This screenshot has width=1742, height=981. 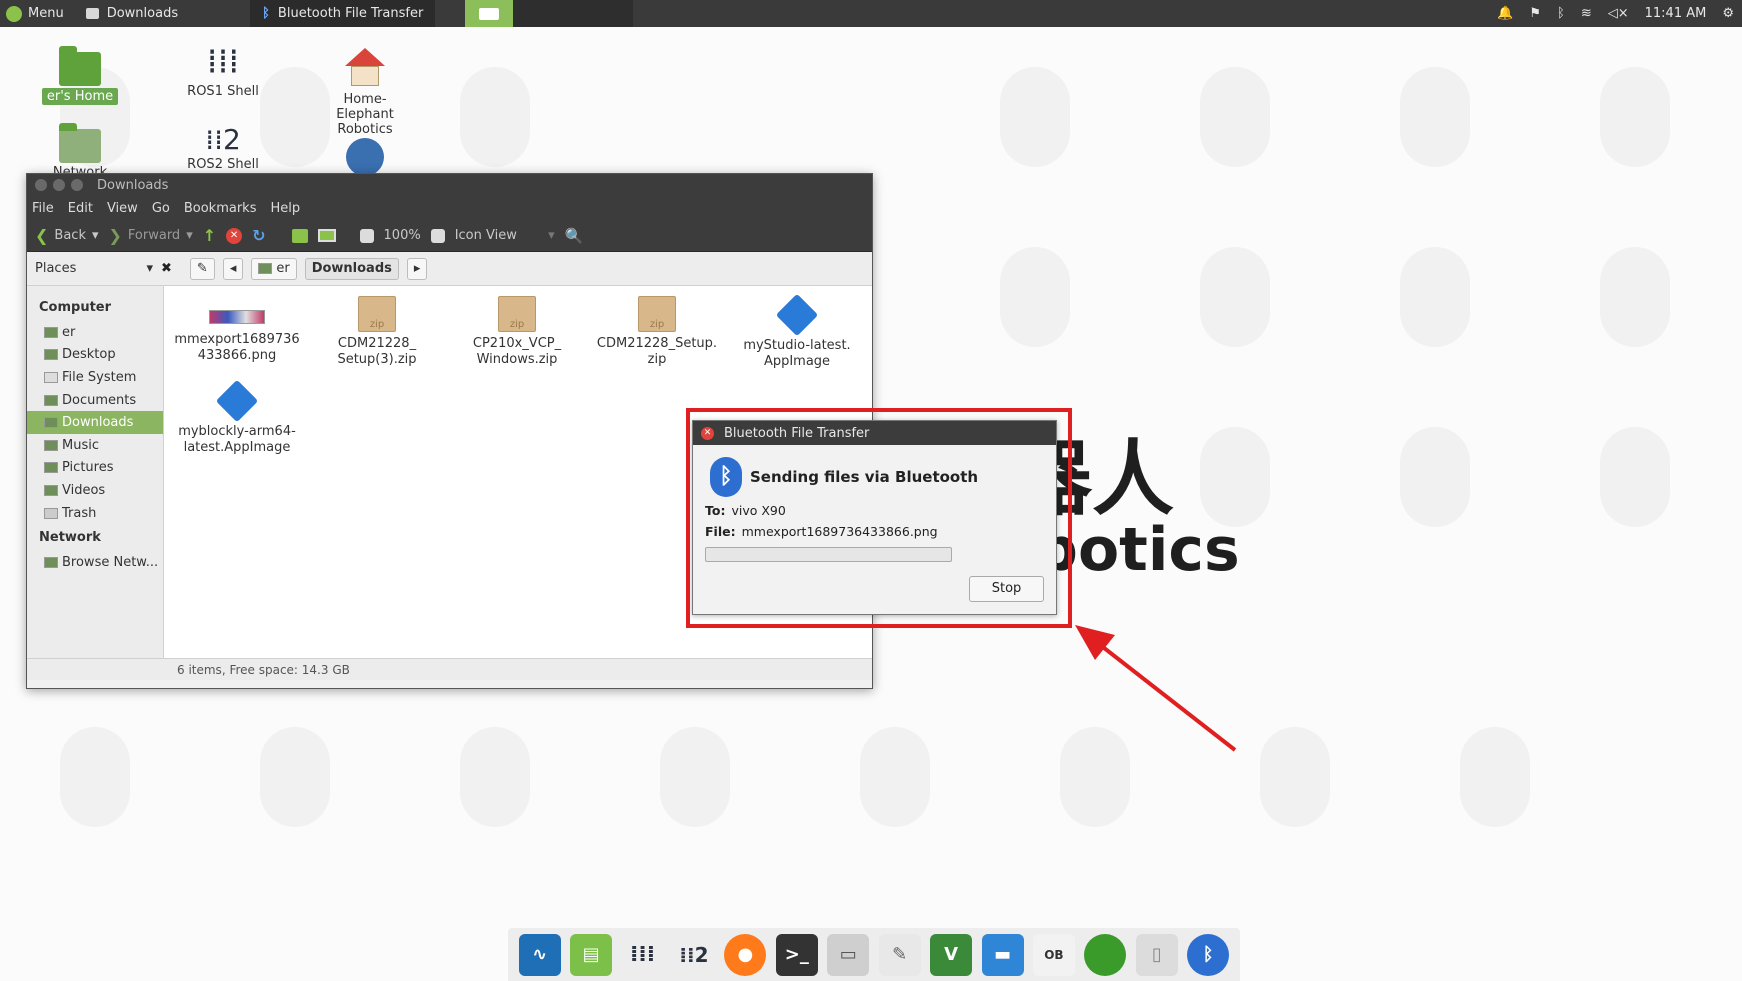 I want to click on dock-ros1-icon: ⁞⁞⁞, so click(x=643, y=955).